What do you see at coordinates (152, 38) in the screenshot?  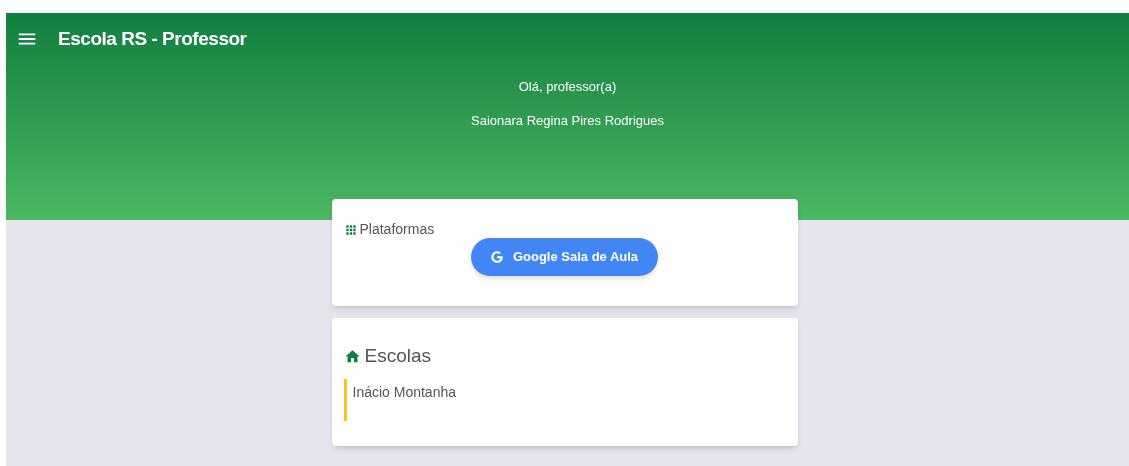 I see `app-title: Escola RS - Professor` at bounding box center [152, 38].